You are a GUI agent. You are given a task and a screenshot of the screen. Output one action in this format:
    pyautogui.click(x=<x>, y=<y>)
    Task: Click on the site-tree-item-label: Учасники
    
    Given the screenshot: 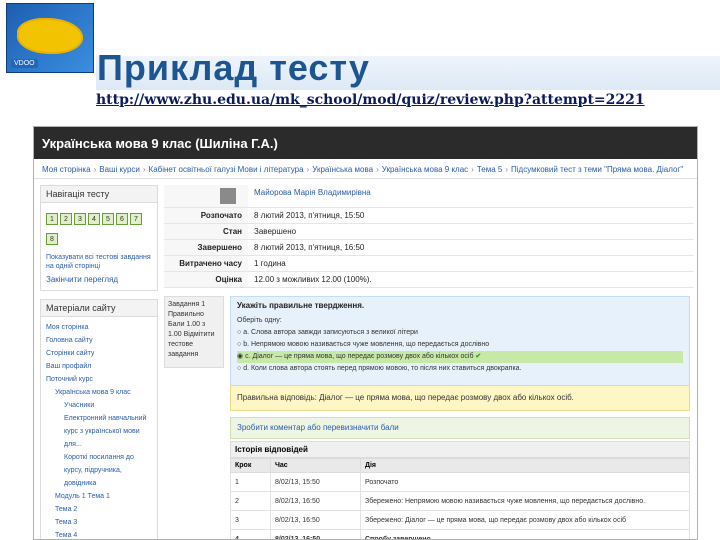 What is the action you would take?
    pyautogui.click(x=79, y=405)
    